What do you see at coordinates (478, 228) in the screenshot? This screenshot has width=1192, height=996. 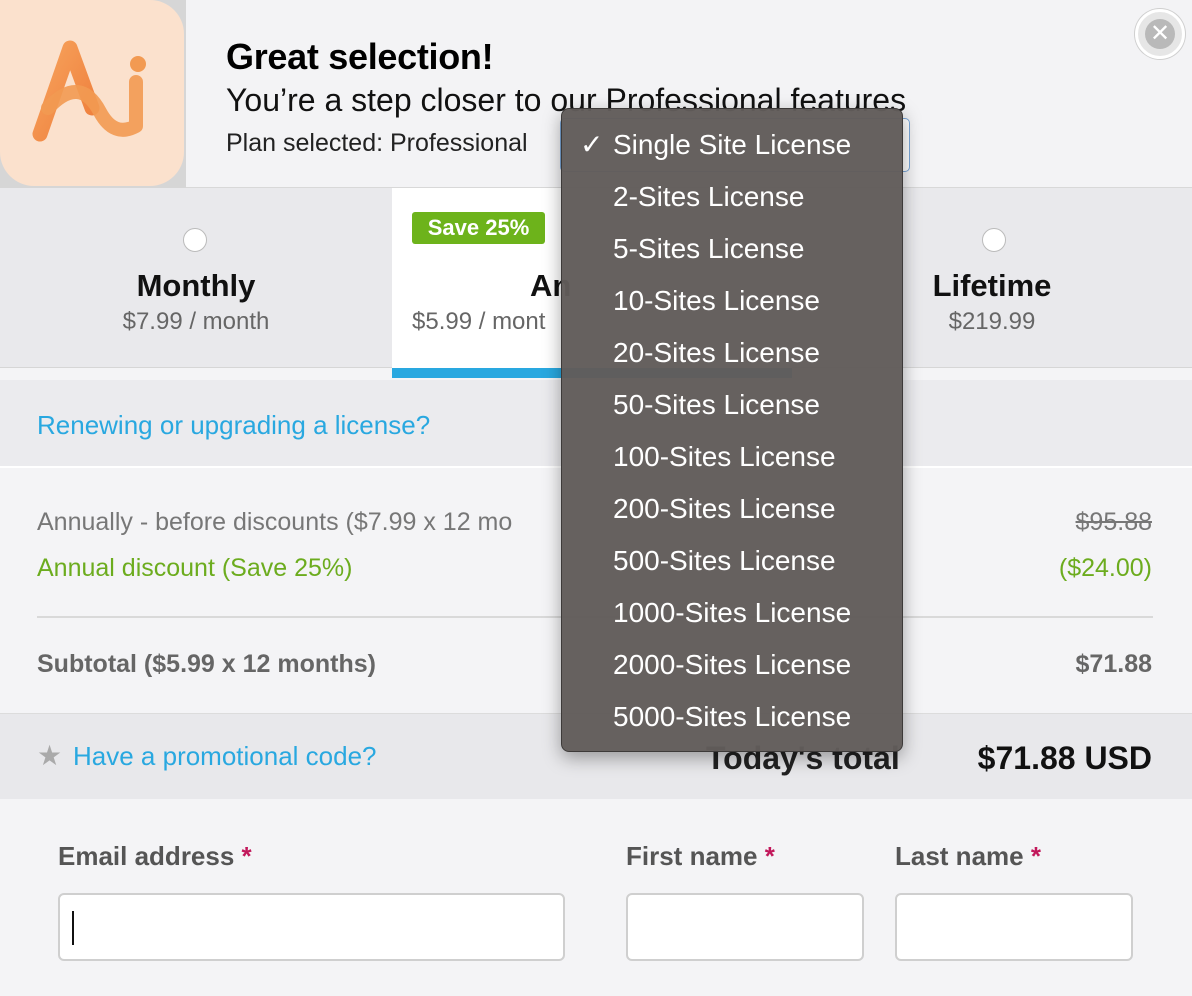 I see `save-badge: Save 25%` at bounding box center [478, 228].